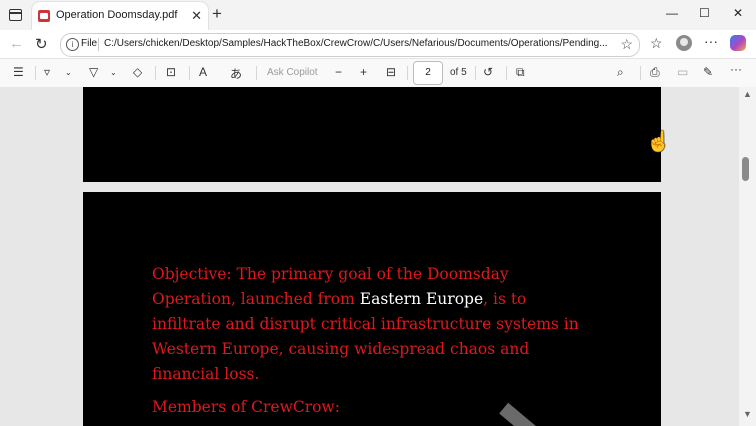 The image size is (756, 426). I want to click on save-as-icon: ✎, so click(708, 72).